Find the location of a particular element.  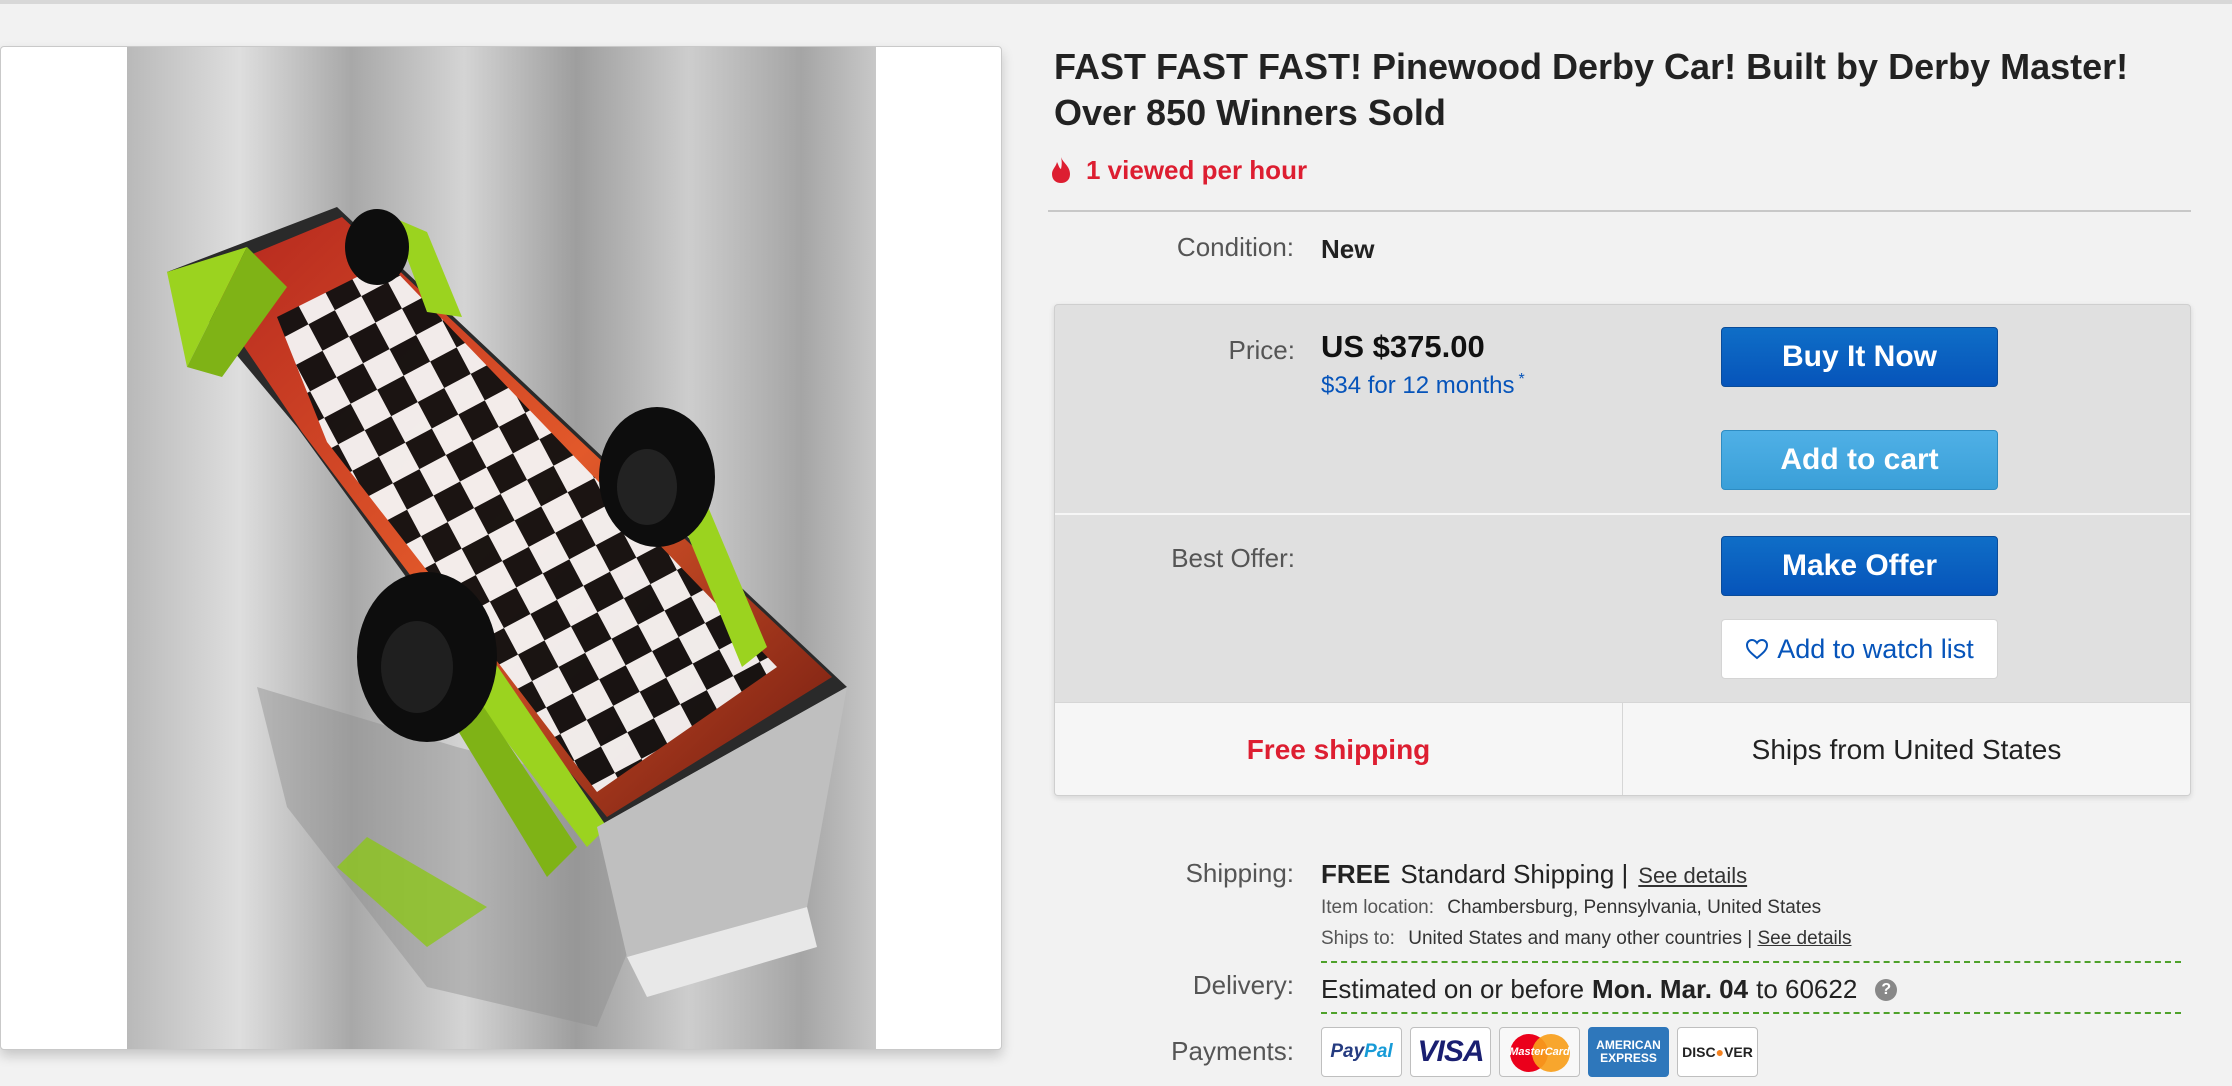

help-icon: ? is located at coordinates (1886, 989).